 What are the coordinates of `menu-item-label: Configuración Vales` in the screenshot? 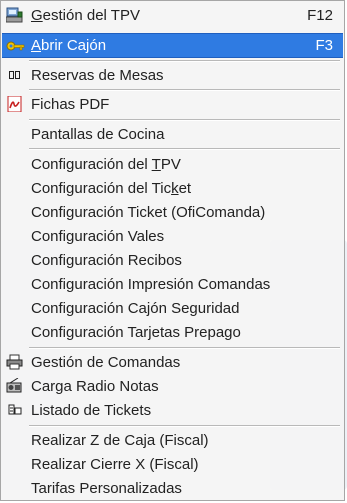 It's located at (98, 236).